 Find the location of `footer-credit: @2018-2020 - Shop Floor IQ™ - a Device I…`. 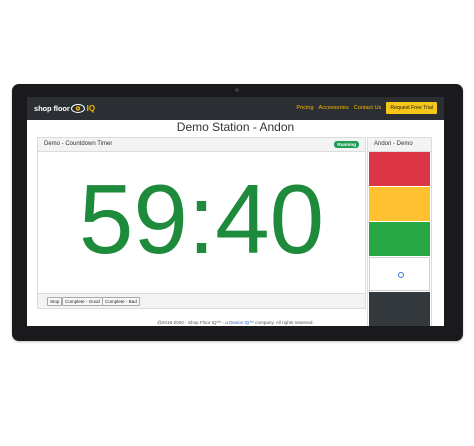

footer-credit: @2018-2020 - Shop Floor IQ™ - a Device I… is located at coordinates (235, 322).